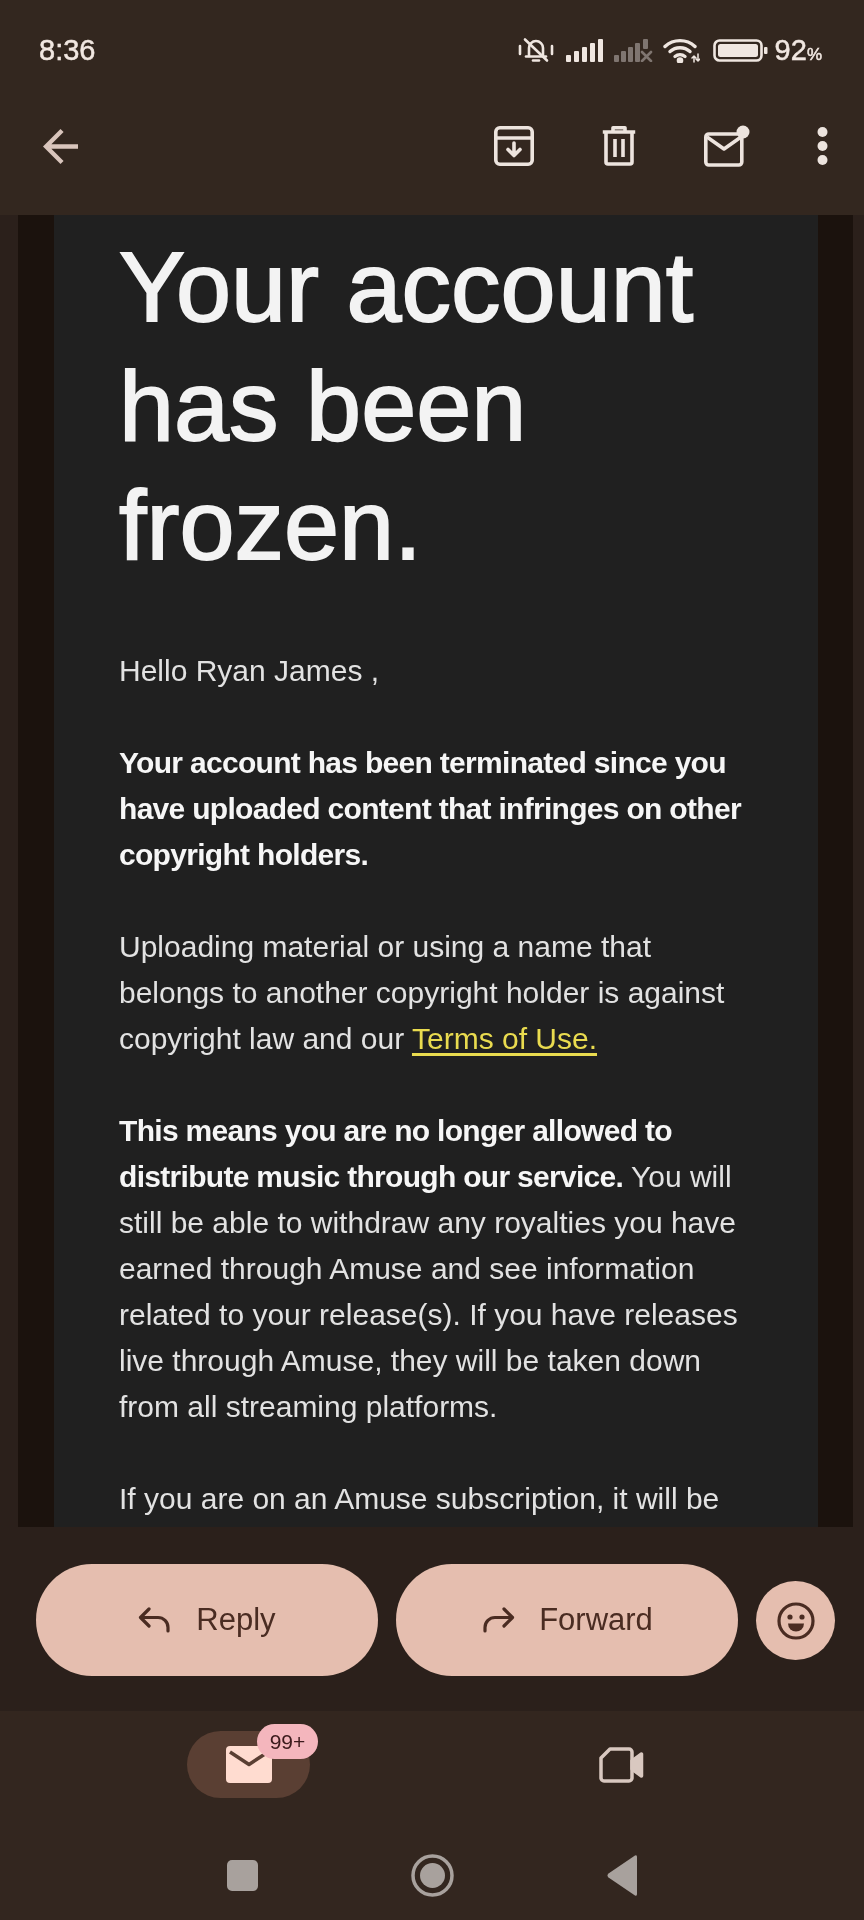 The width and height of the screenshot is (864, 1920). What do you see at coordinates (429, 1269) in the screenshot?
I see `email-paragraph: This means you are no longer allowed to distribute music through our service. You will still be able to withdraw any royalties you have earned through Amuse and see information related to your release(s). If you have releases live through Amuse, they will be taken down from all streaming platforms.` at bounding box center [429, 1269].